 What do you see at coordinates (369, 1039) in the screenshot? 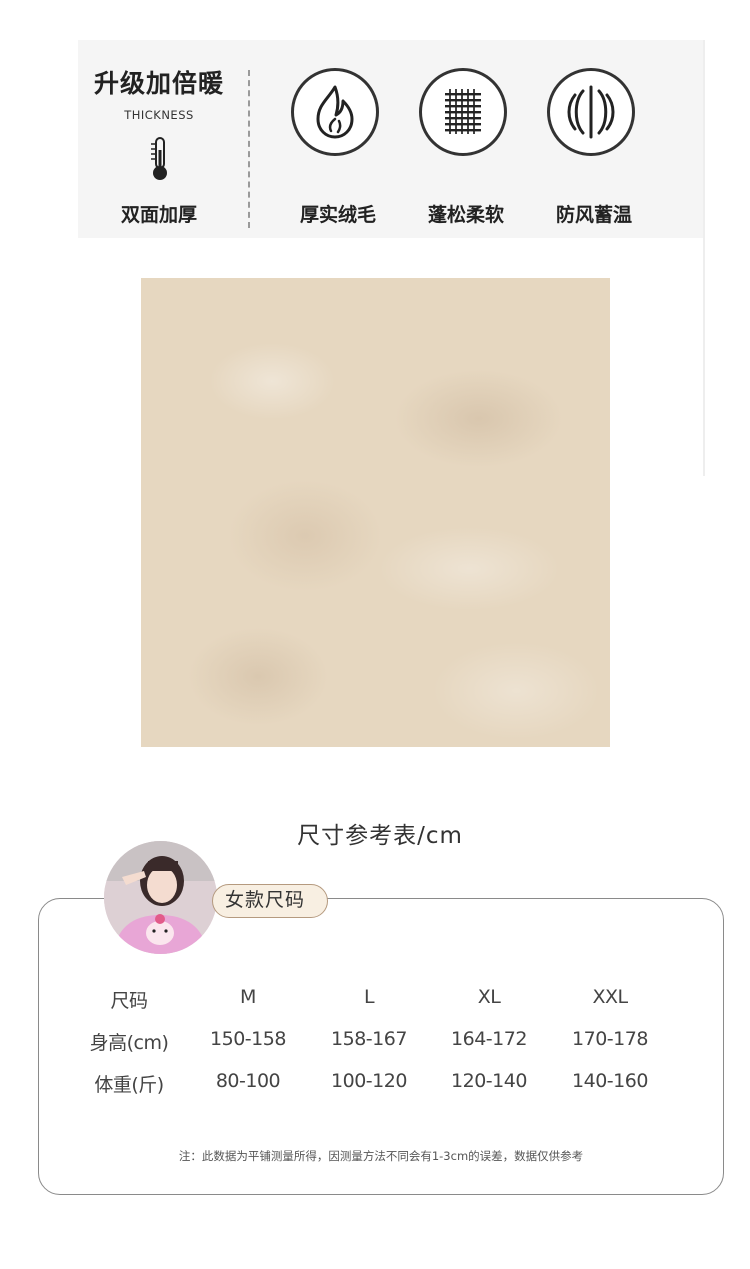
I see `size-value-cell: 158-167` at bounding box center [369, 1039].